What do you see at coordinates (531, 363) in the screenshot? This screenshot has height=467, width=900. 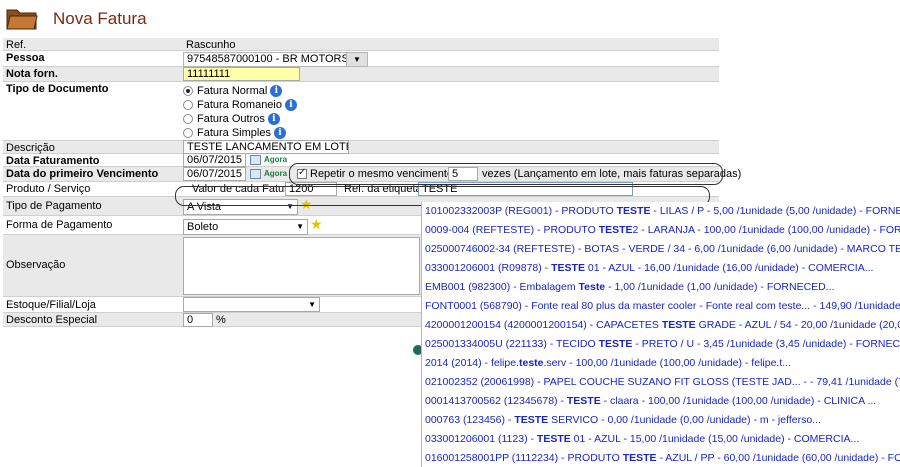 I see `autocomplete-item-match: teste` at bounding box center [531, 363].